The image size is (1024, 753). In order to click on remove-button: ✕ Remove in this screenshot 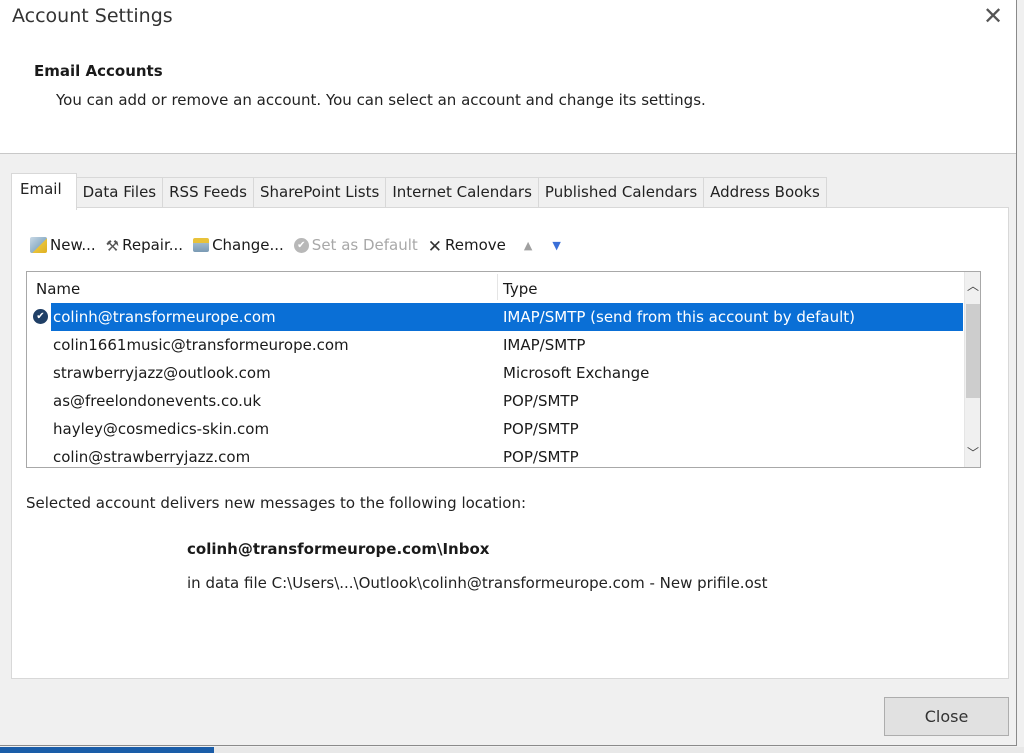, I will do `click(466, 246)`.